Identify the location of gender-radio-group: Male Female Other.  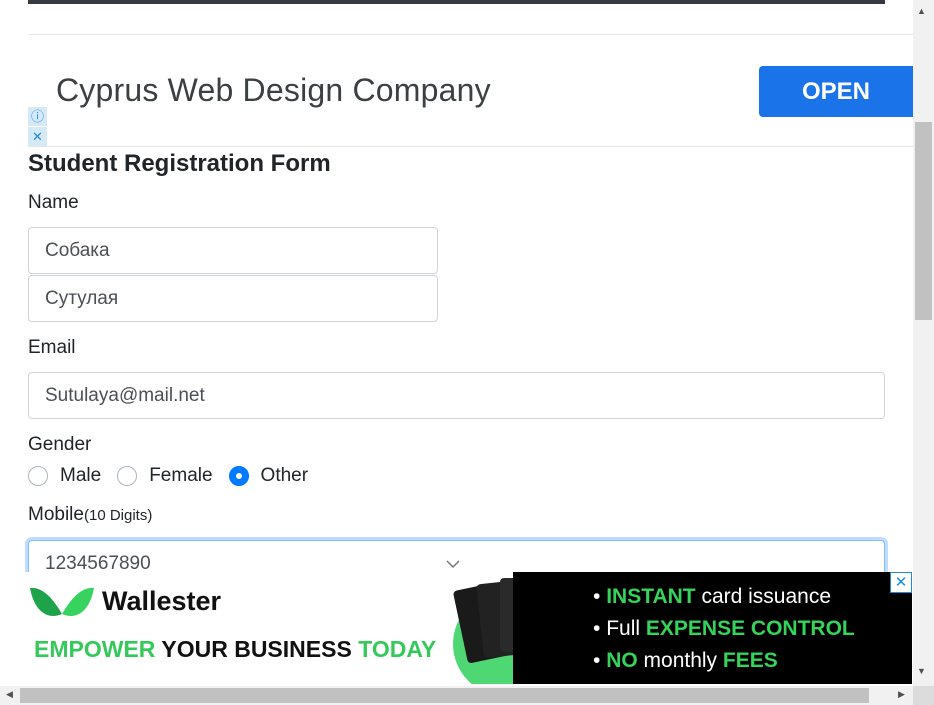
(176, 476).